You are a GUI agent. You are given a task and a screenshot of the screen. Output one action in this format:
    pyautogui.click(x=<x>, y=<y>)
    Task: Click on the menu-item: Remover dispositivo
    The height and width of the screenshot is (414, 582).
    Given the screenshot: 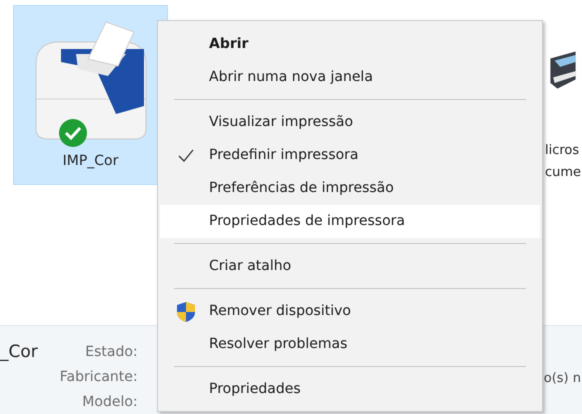 What is the action you would take?
    pyautogui.click(x=350, y=311)
    